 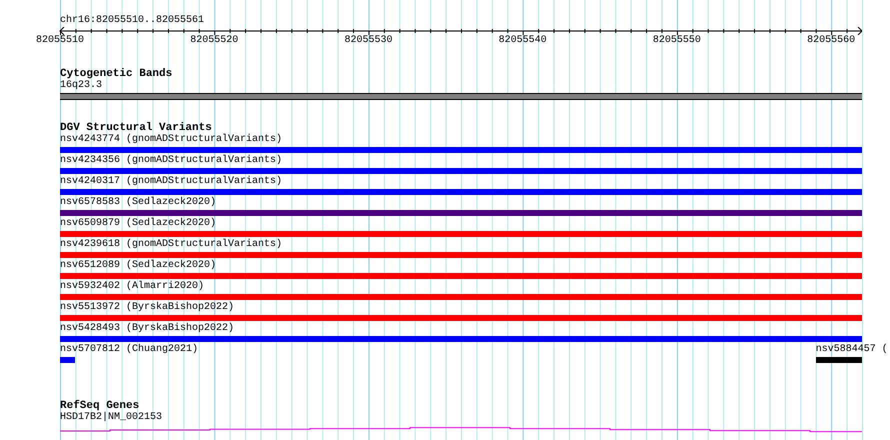 I want to click on variant-label: nsv5932402 (Almarri2020), so click(x=132, y=287).